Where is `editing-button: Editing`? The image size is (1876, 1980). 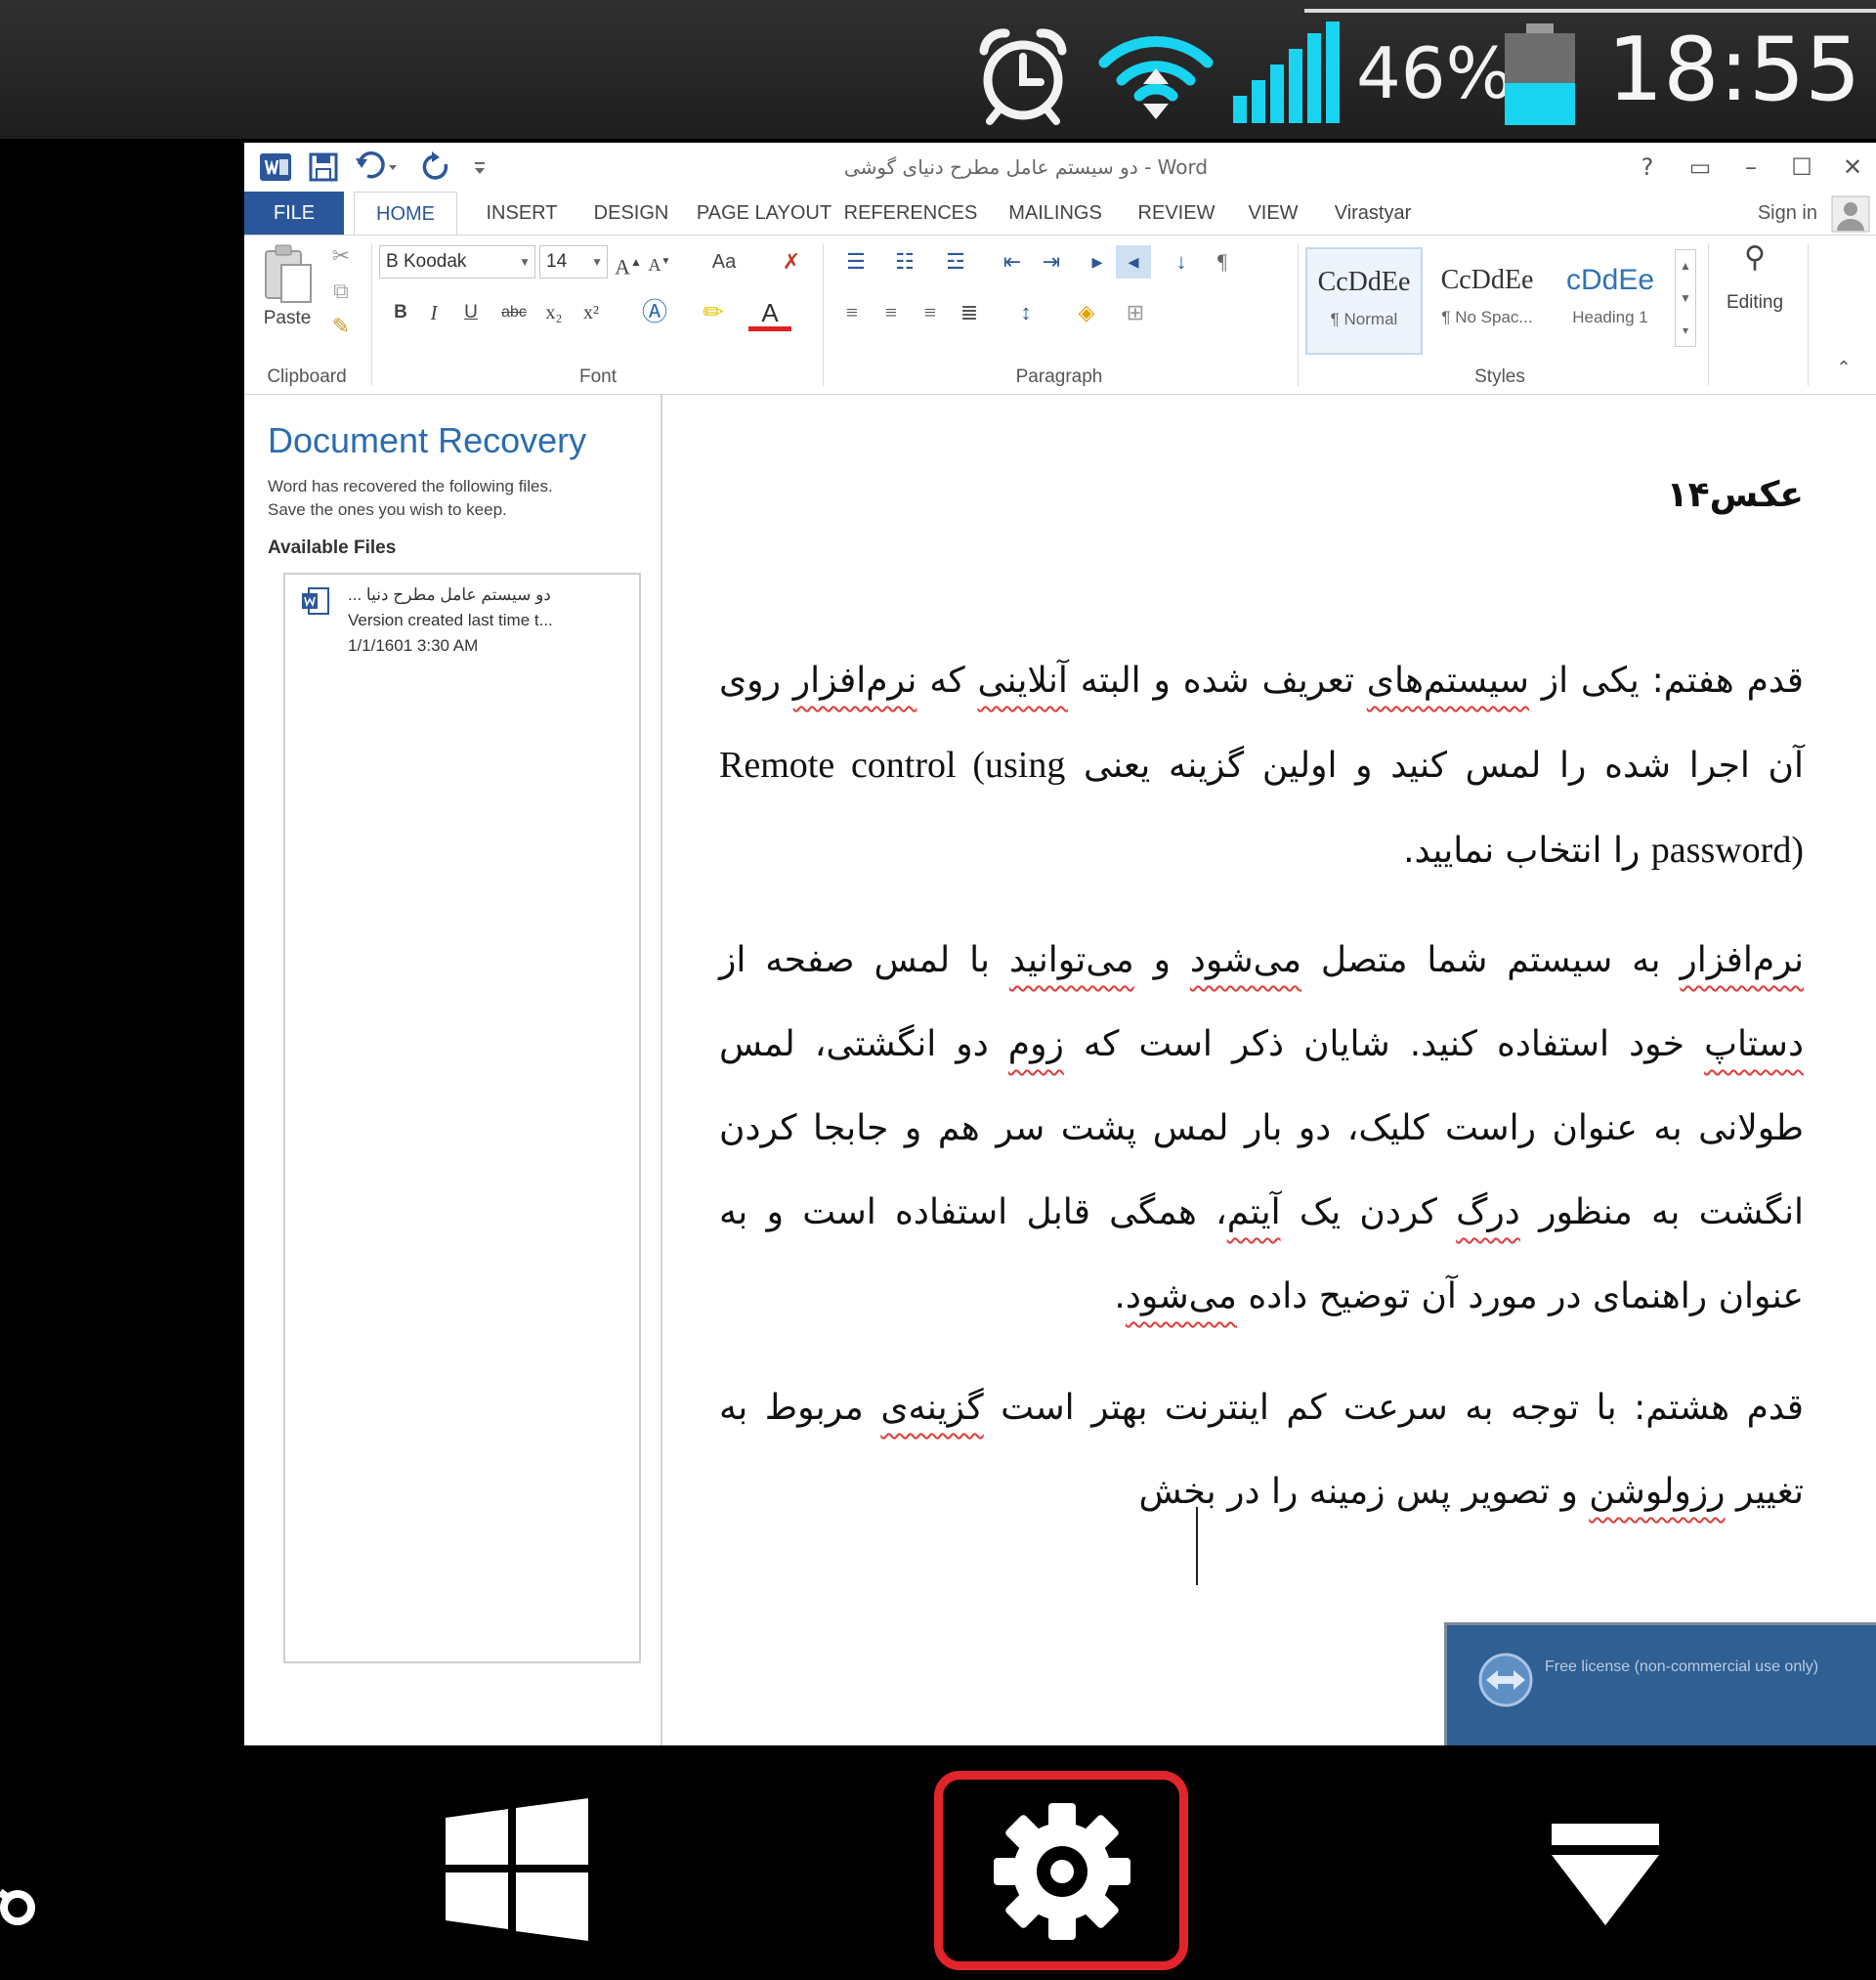
editing-button: Editing is located at coordinates (1755, 303).